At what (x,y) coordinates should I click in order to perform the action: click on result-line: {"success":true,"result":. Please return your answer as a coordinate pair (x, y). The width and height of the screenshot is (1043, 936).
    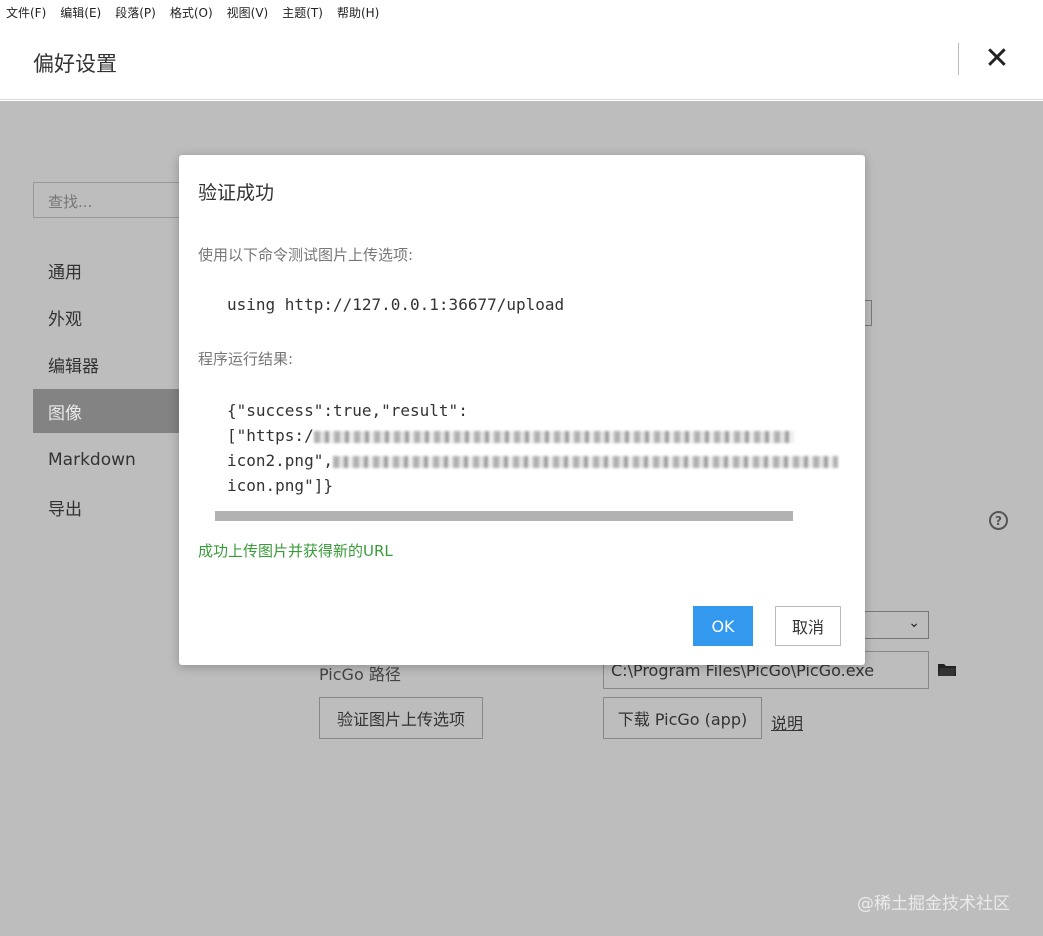
    Looking at the image, I should click on (347, 410).